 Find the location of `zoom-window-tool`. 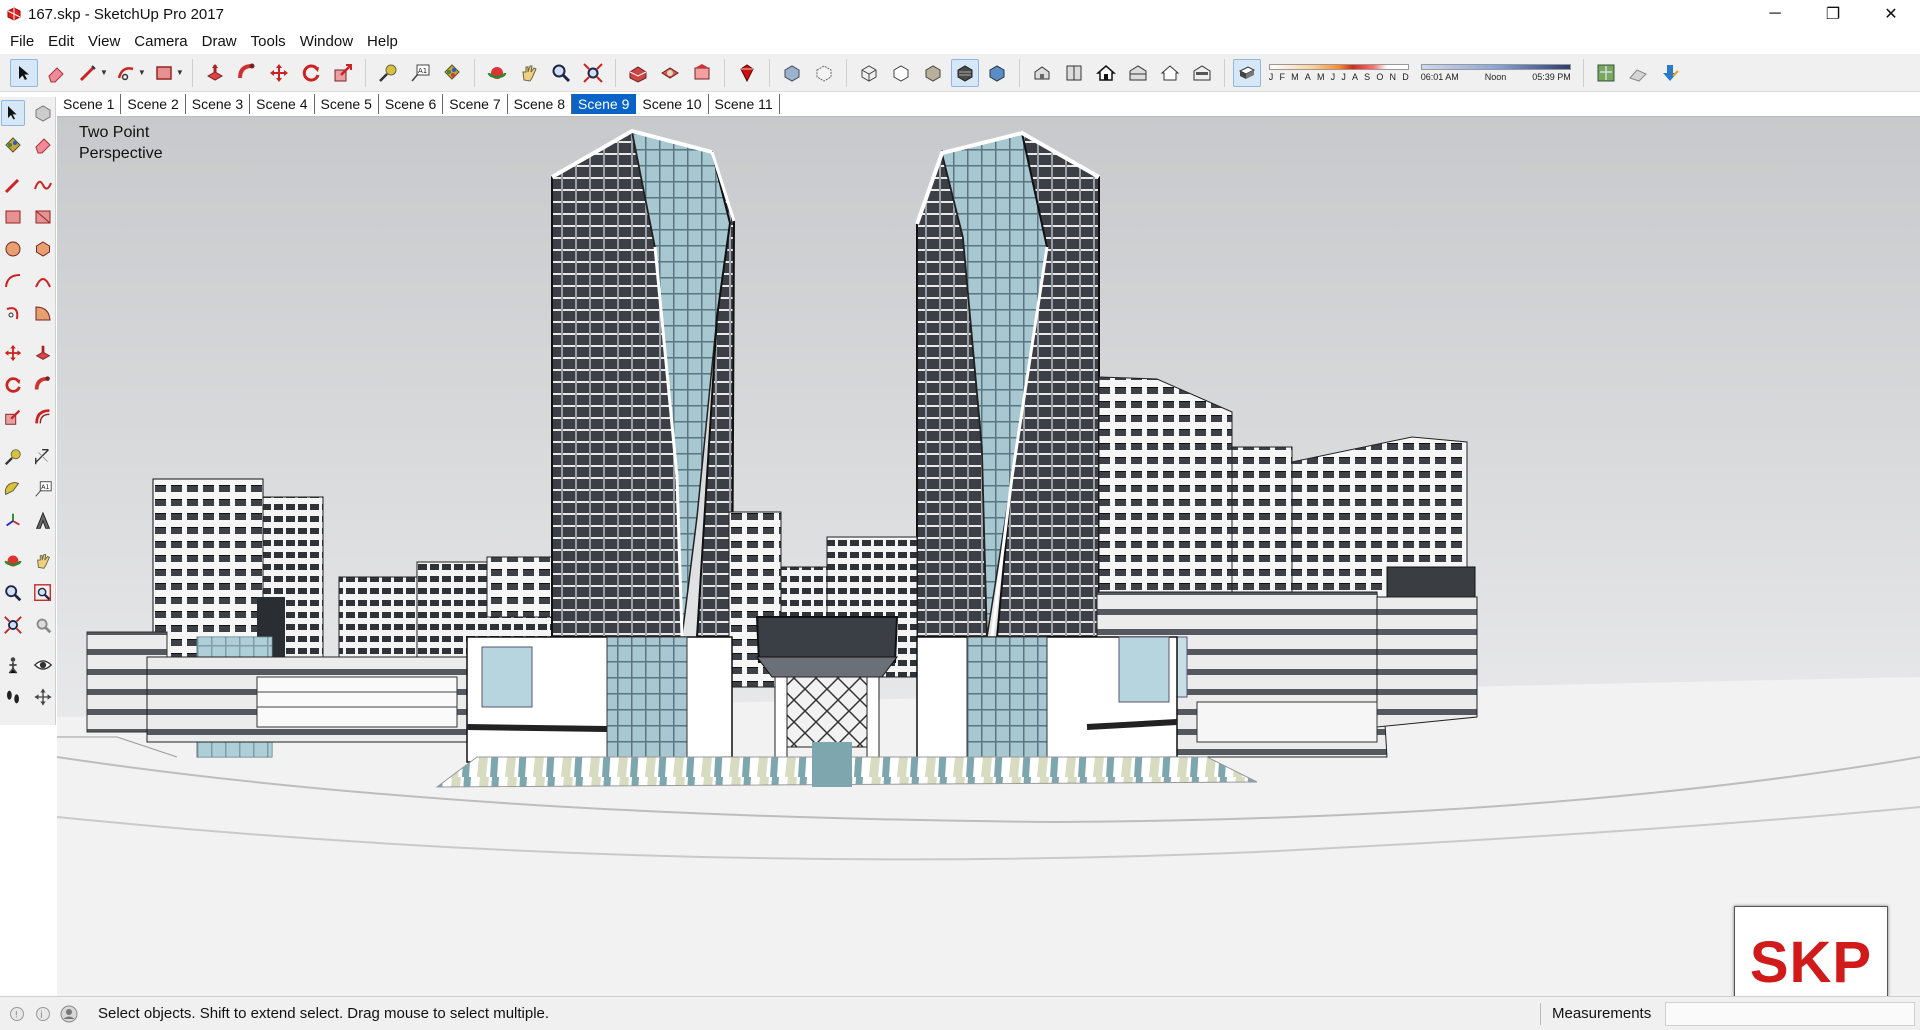

zoom-window-tool is located at coordinates (43, 593).